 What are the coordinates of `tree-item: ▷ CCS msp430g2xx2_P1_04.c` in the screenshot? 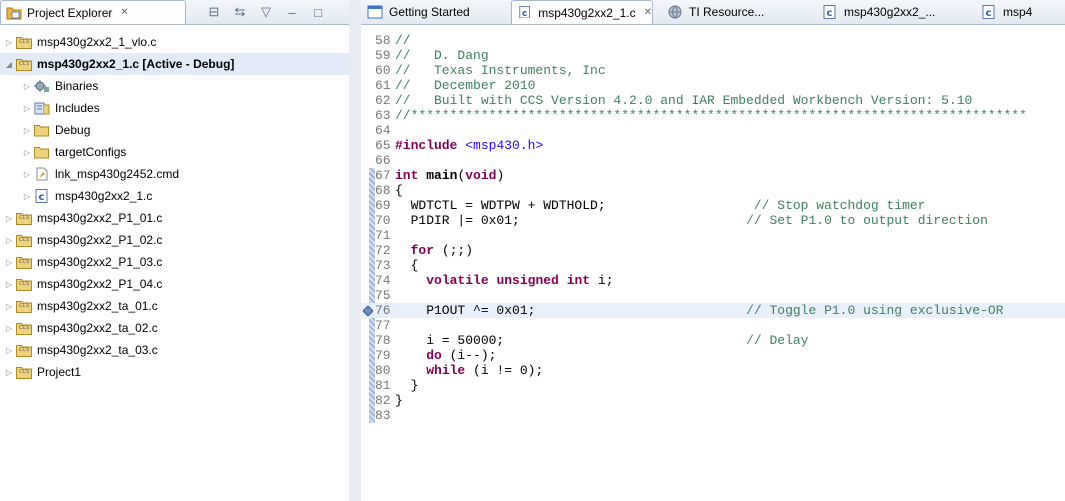 It's located at (174, 284).